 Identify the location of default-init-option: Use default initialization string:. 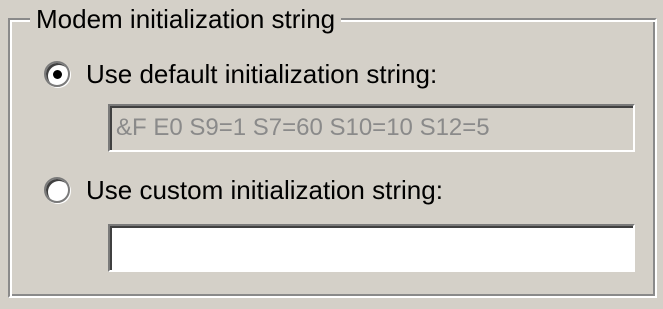
(240, 74).